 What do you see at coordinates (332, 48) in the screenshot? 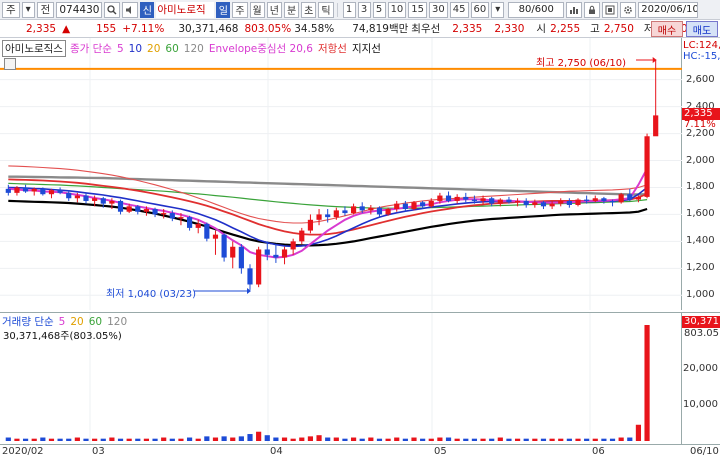
I see `resistance-label: 저항선` at bounding box center [332, 48].